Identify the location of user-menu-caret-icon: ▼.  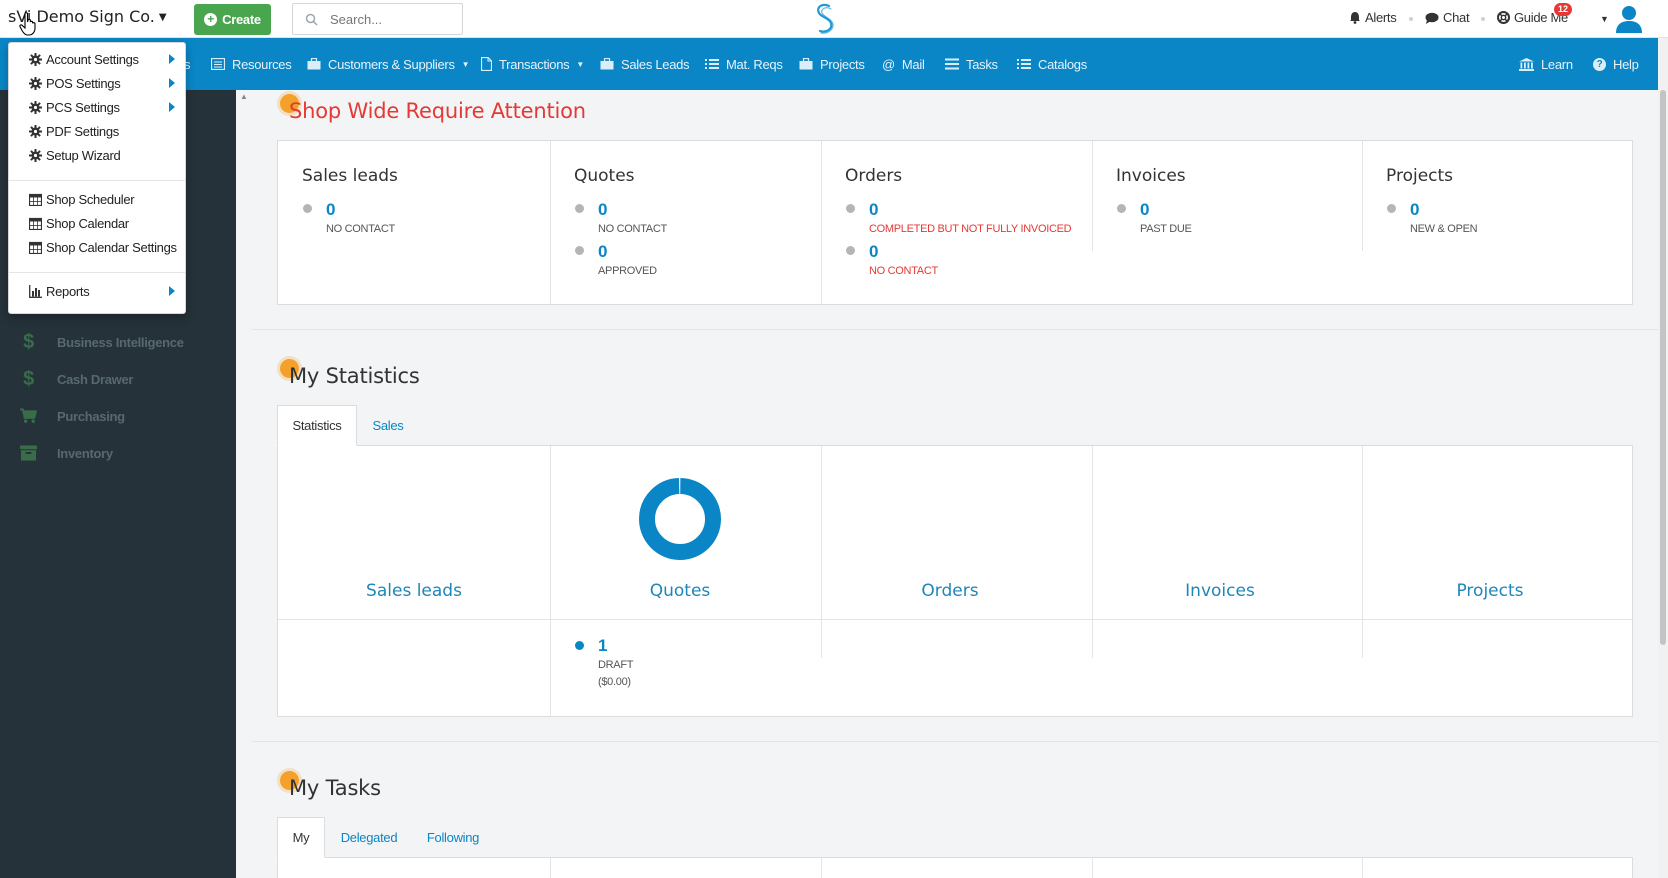
(1604, 19).